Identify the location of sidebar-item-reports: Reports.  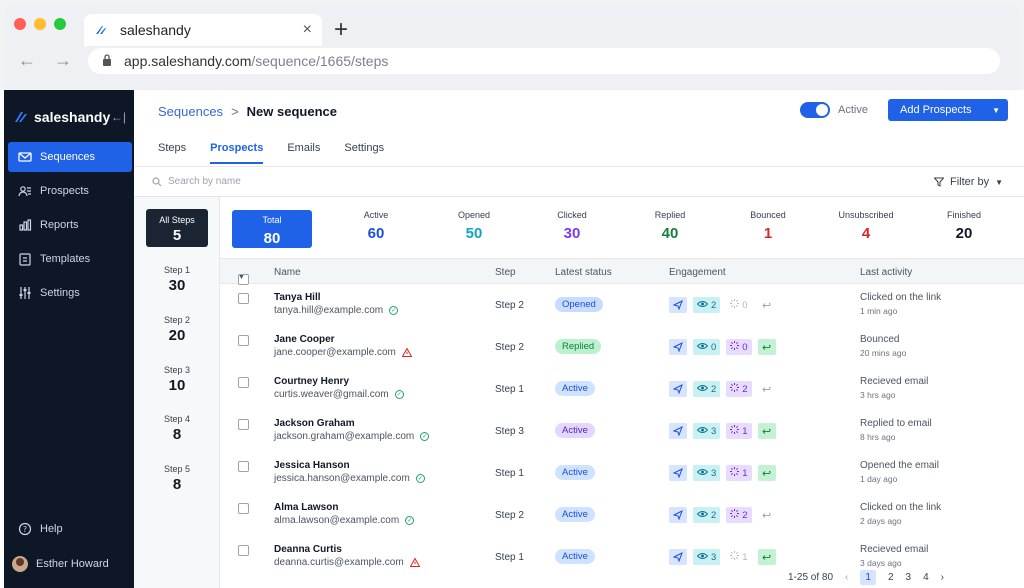
(70, 225).